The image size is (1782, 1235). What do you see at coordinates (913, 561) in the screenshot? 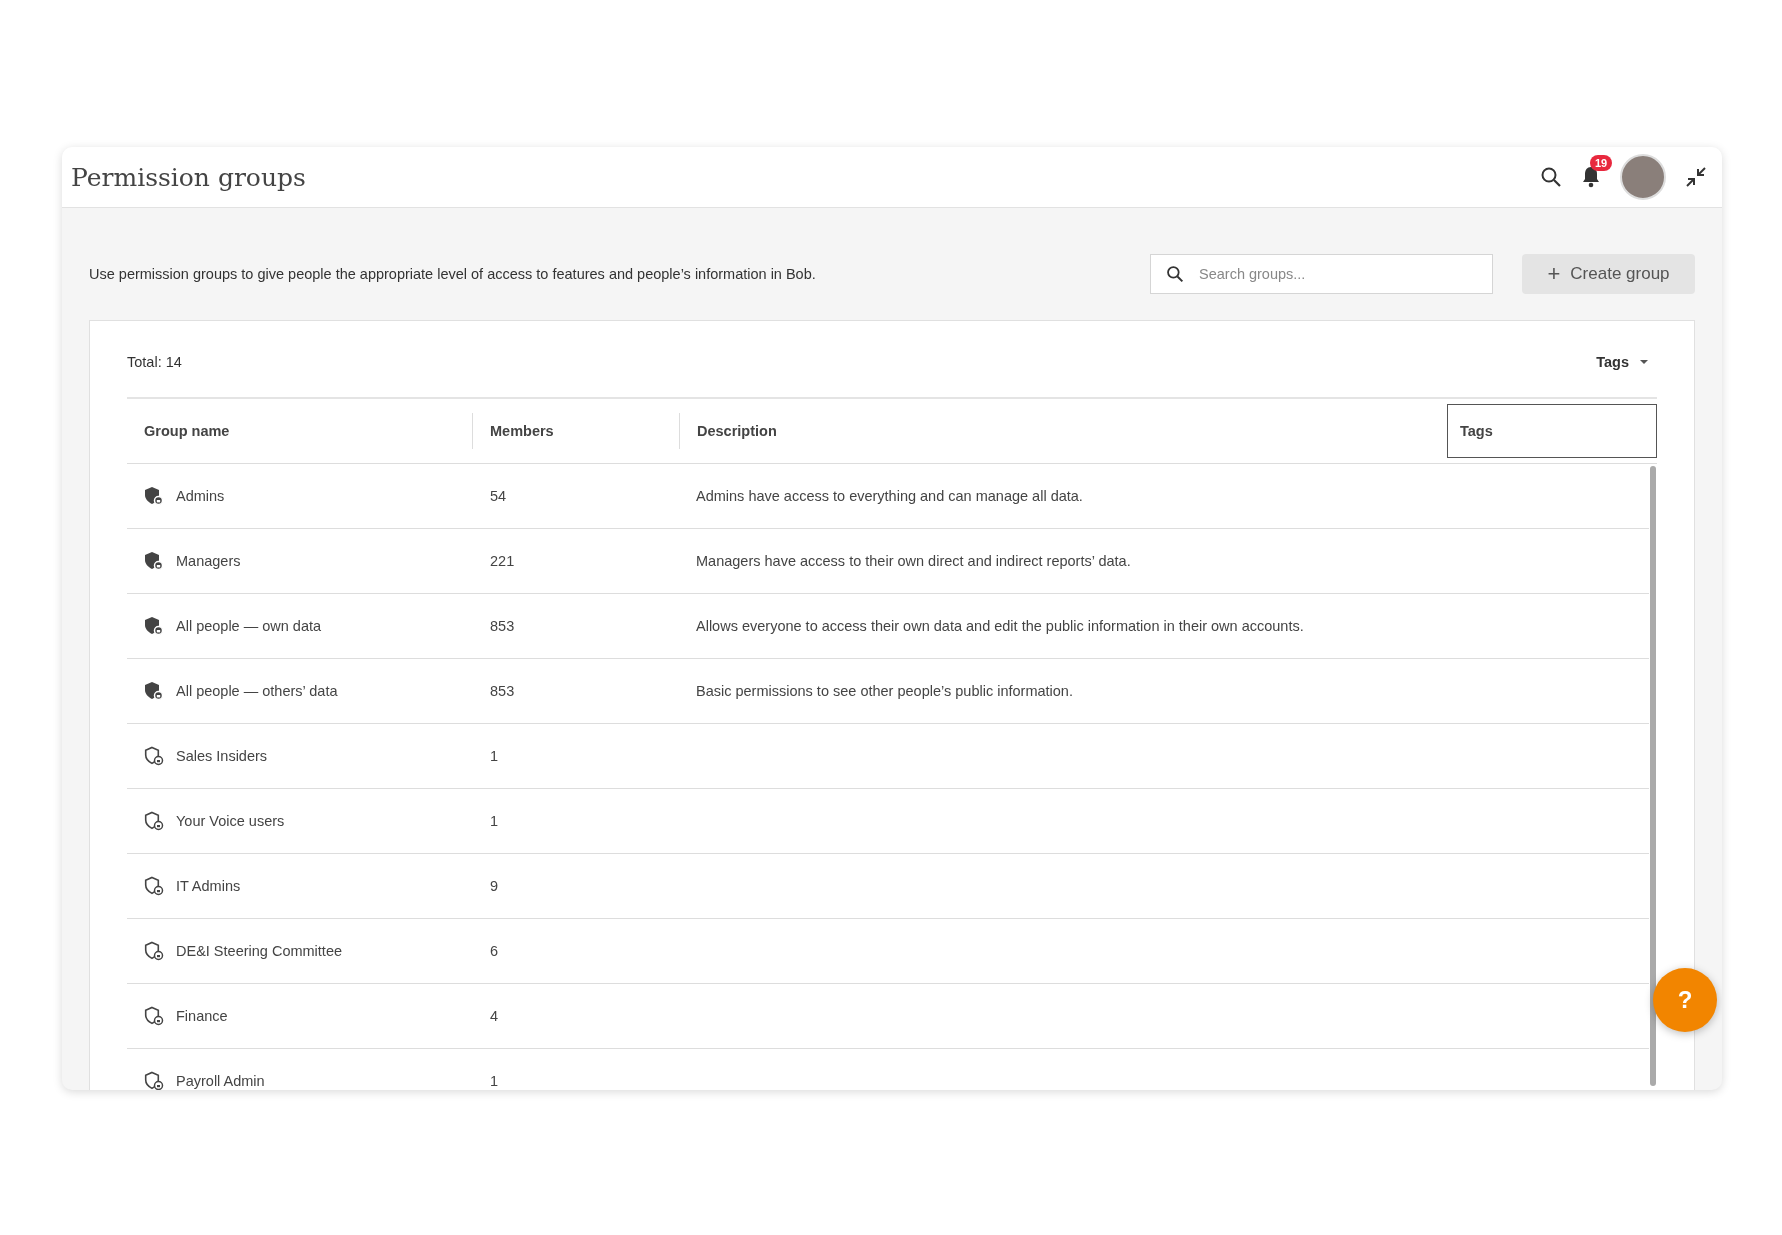
I see `group-description: Managers have access to their own direct and indirect reports’ data.` at bounding box center [913, 561].